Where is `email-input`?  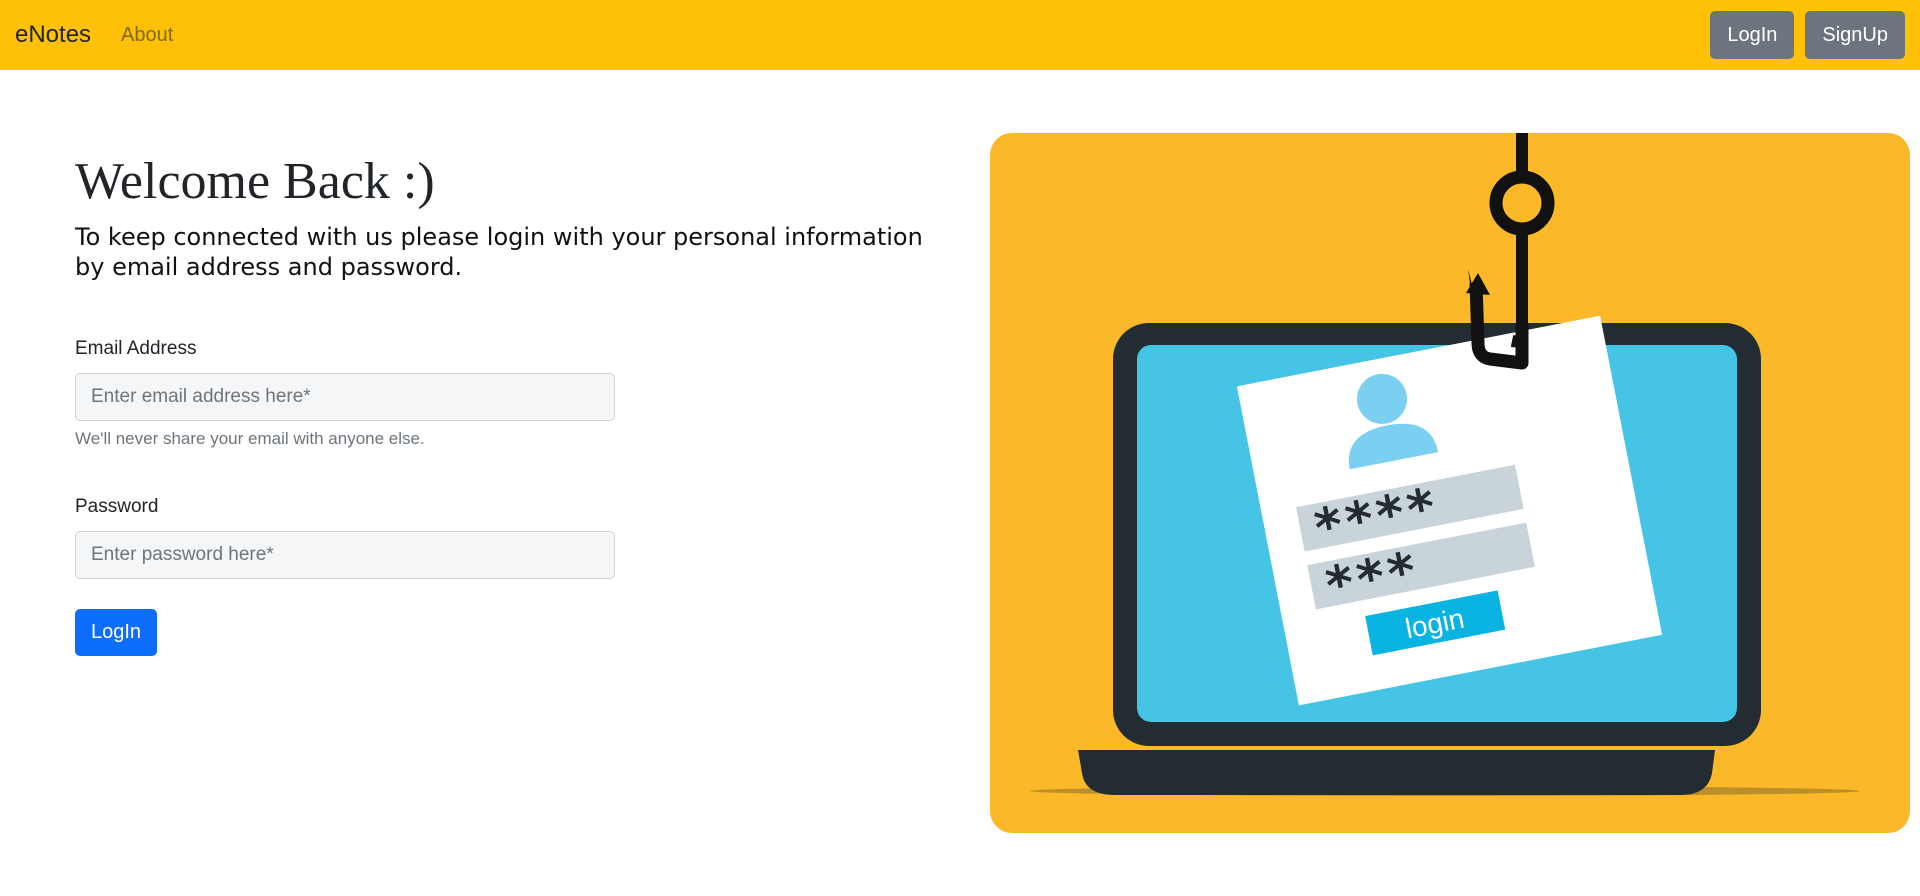
email-input is located at coordinates (345, 397).